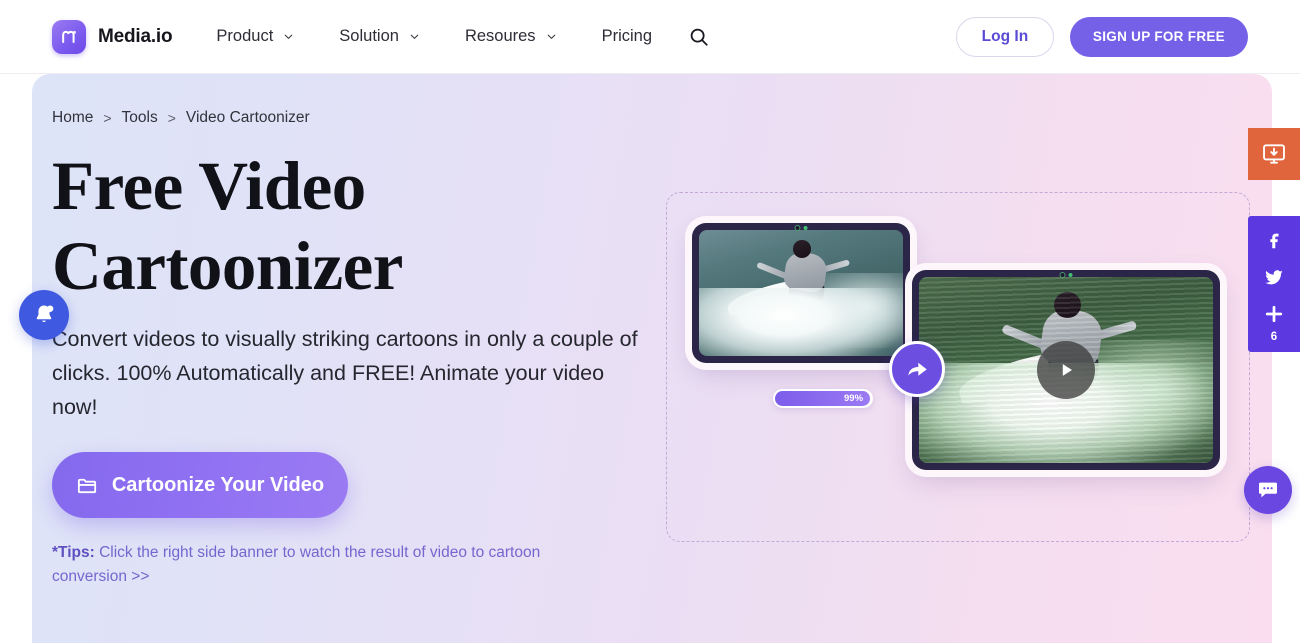 Image resolution: width=1300 pixels, height=643 pixels. I want to click on tips-prefix: *Tips:, so click(73, 552).